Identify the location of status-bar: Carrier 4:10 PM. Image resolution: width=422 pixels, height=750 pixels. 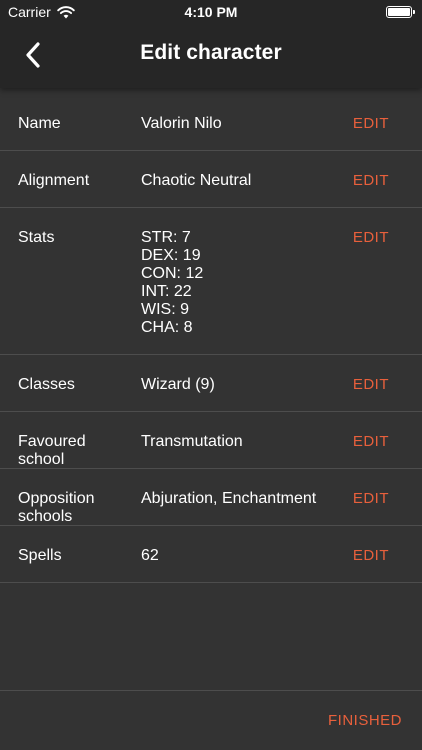
(211, 12).